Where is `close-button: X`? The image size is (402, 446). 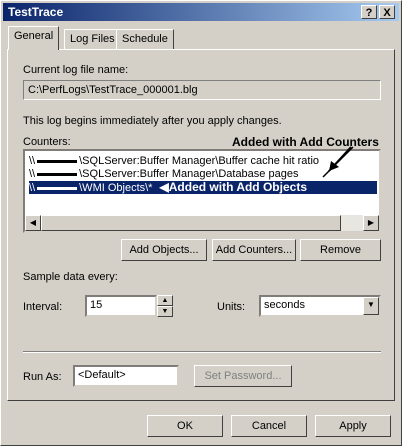 close-button: X is located at coordinates (387, 12).